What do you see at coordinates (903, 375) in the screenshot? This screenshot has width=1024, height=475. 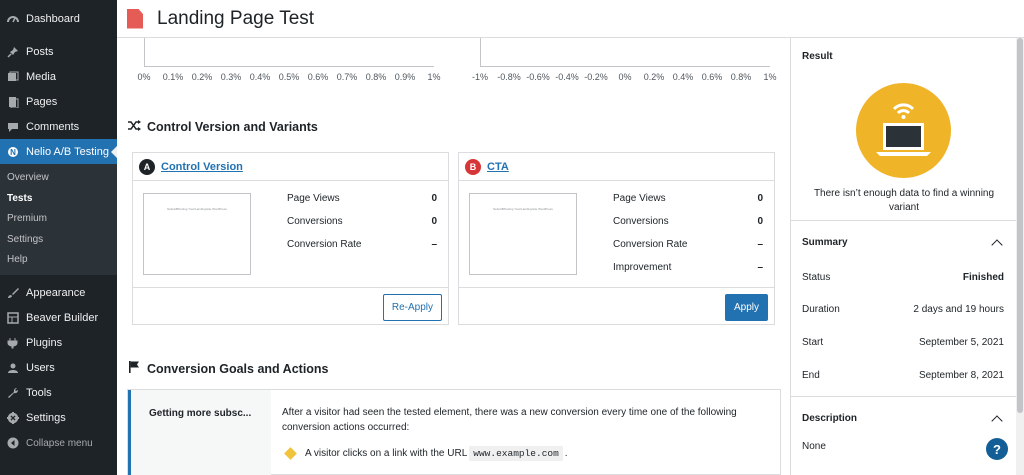 I see `summary-row-end: End September 8, 2021` at bounding box center [903, 375].